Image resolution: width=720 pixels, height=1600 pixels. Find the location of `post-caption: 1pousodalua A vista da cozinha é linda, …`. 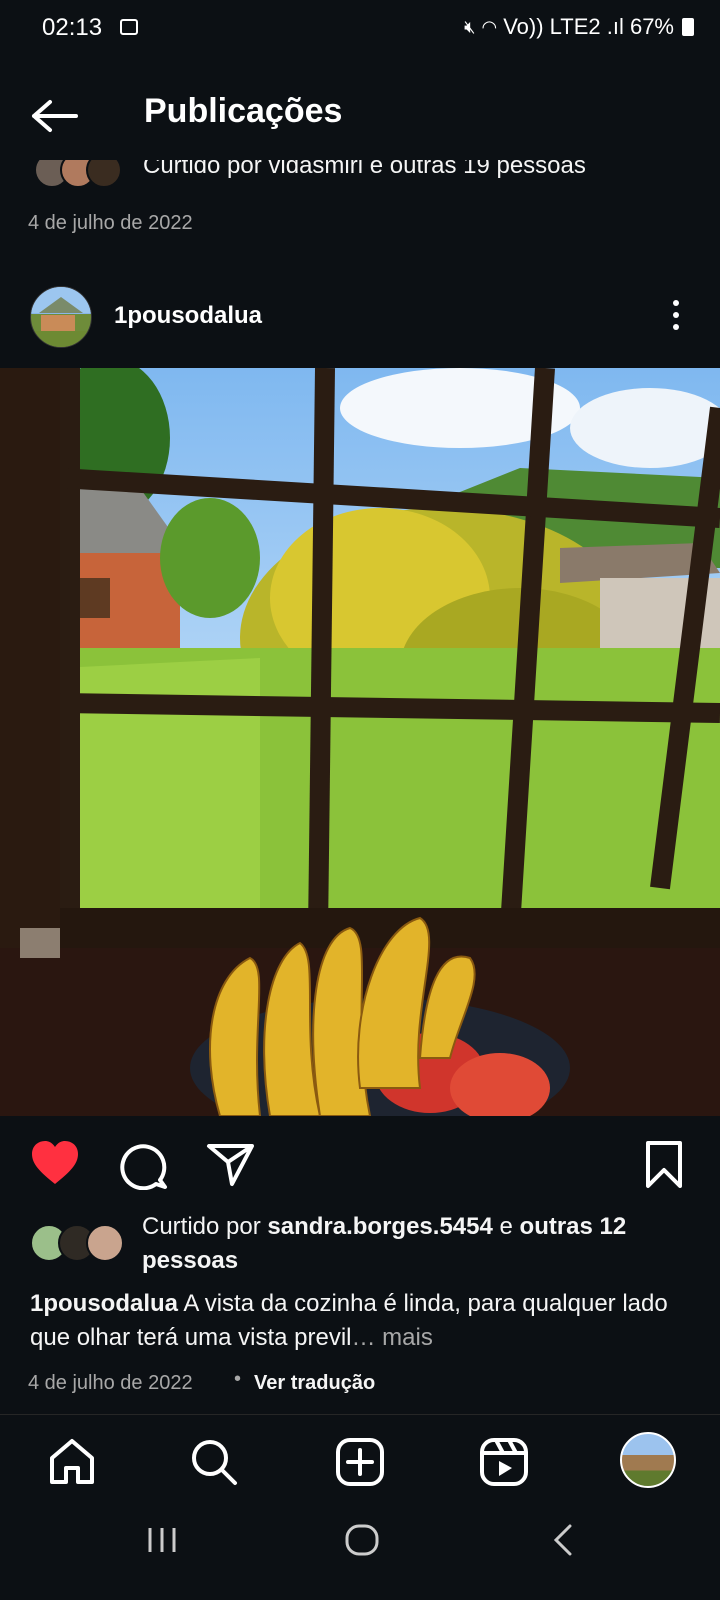

post-caption: 1pousodalua A vista da cozinha é linda, … is located at coordinates (365, 1321).